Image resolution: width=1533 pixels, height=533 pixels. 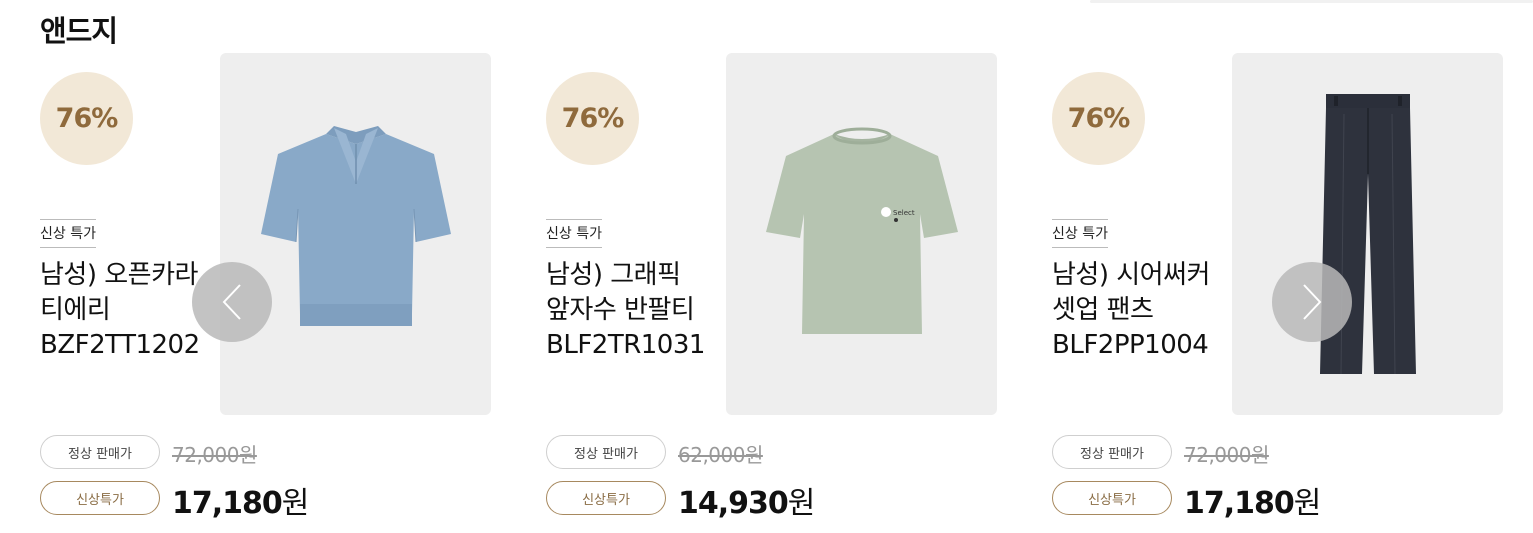 I want to click on sale-price: 14,930원, so click(x=747, y=500).